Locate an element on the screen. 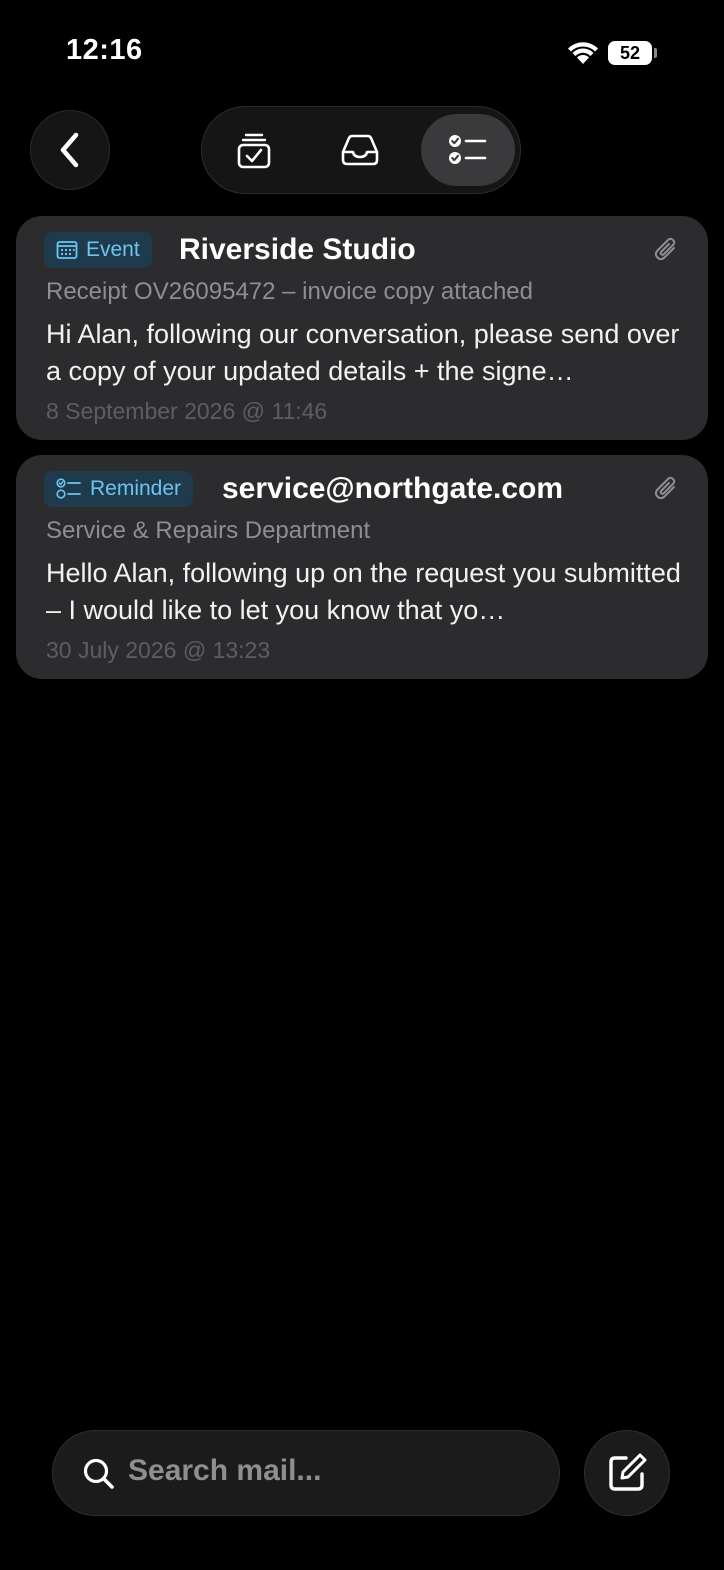 The width and height of the screenshot is (724, 1570). tray-check-icon is located at coordinates (254, 151).